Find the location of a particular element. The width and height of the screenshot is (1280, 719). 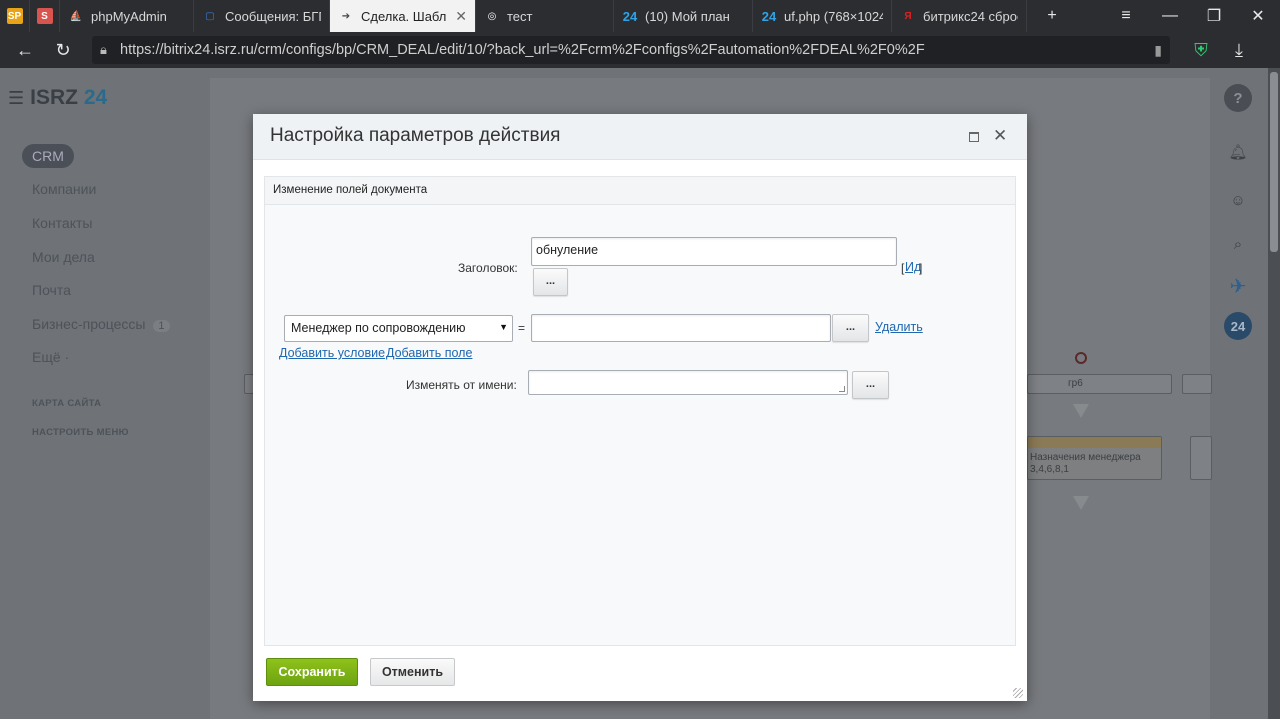

field-value-input is located at coordinates (681, 328).